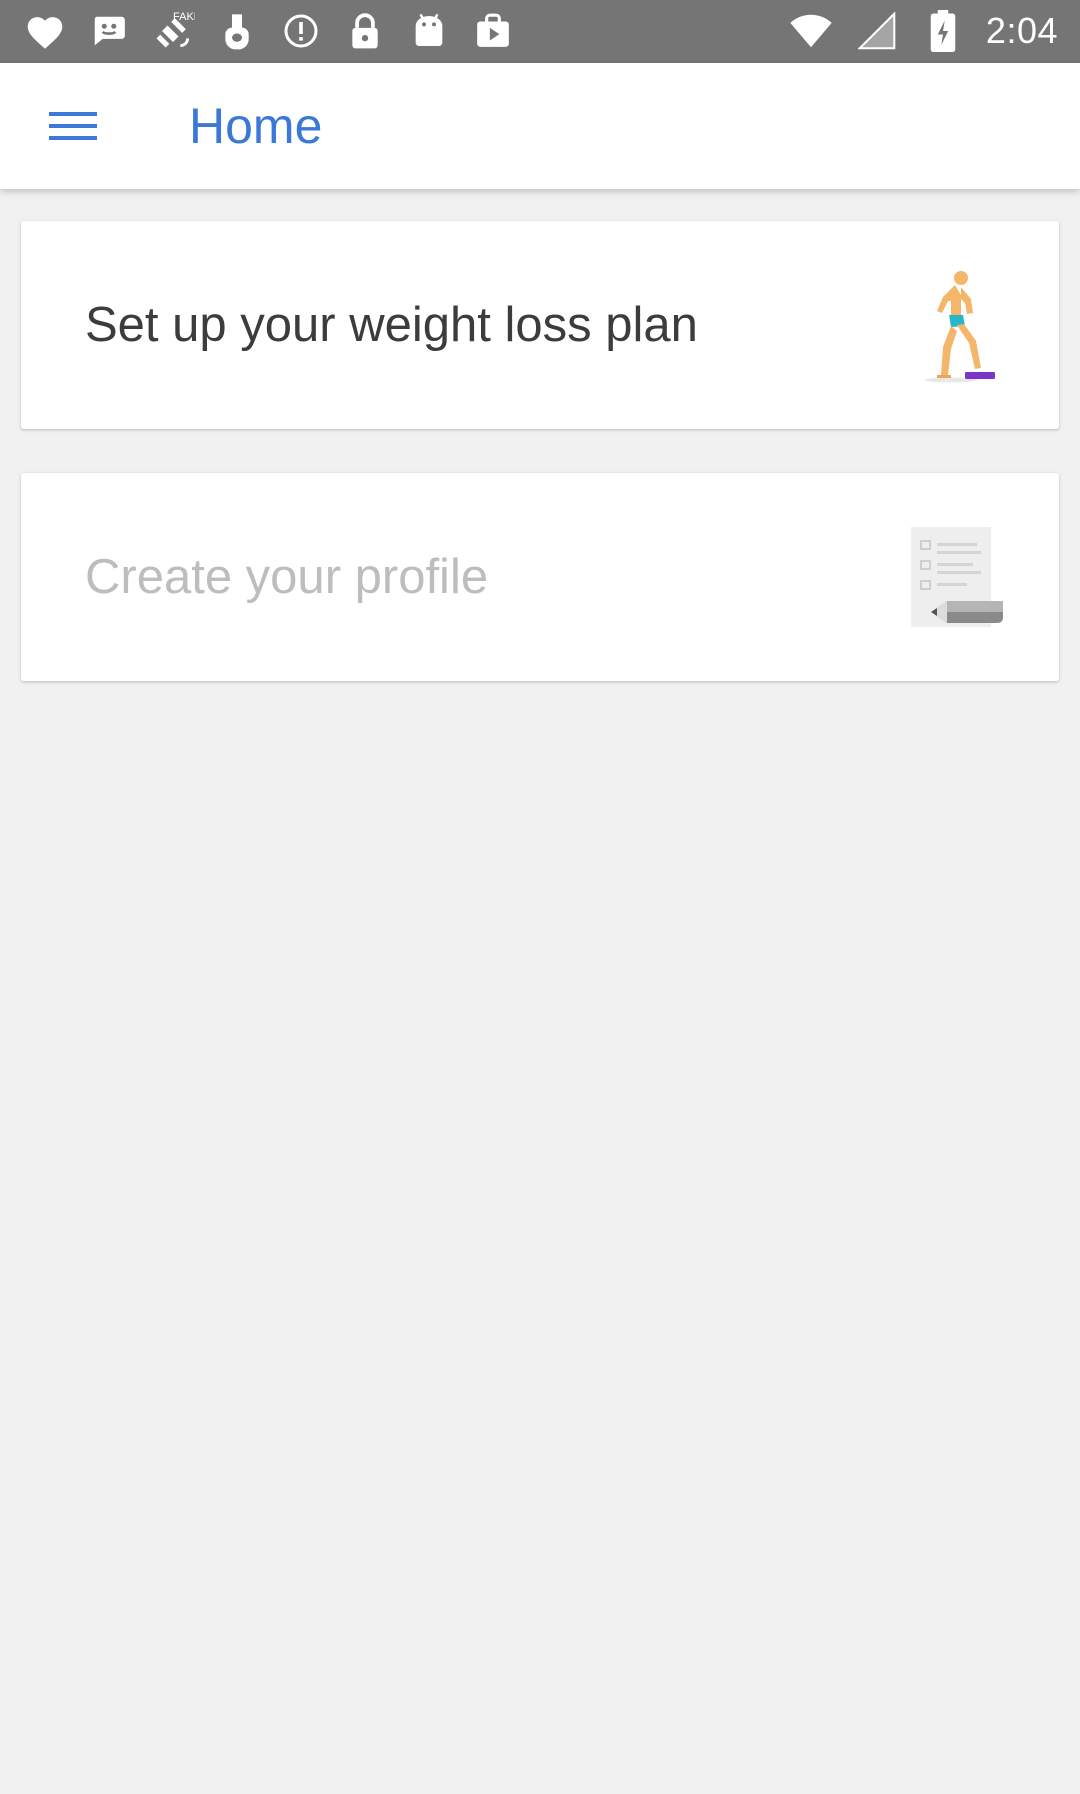 The image size is (1080, 1794). I want to click on hand-icon, so click(237, 31).